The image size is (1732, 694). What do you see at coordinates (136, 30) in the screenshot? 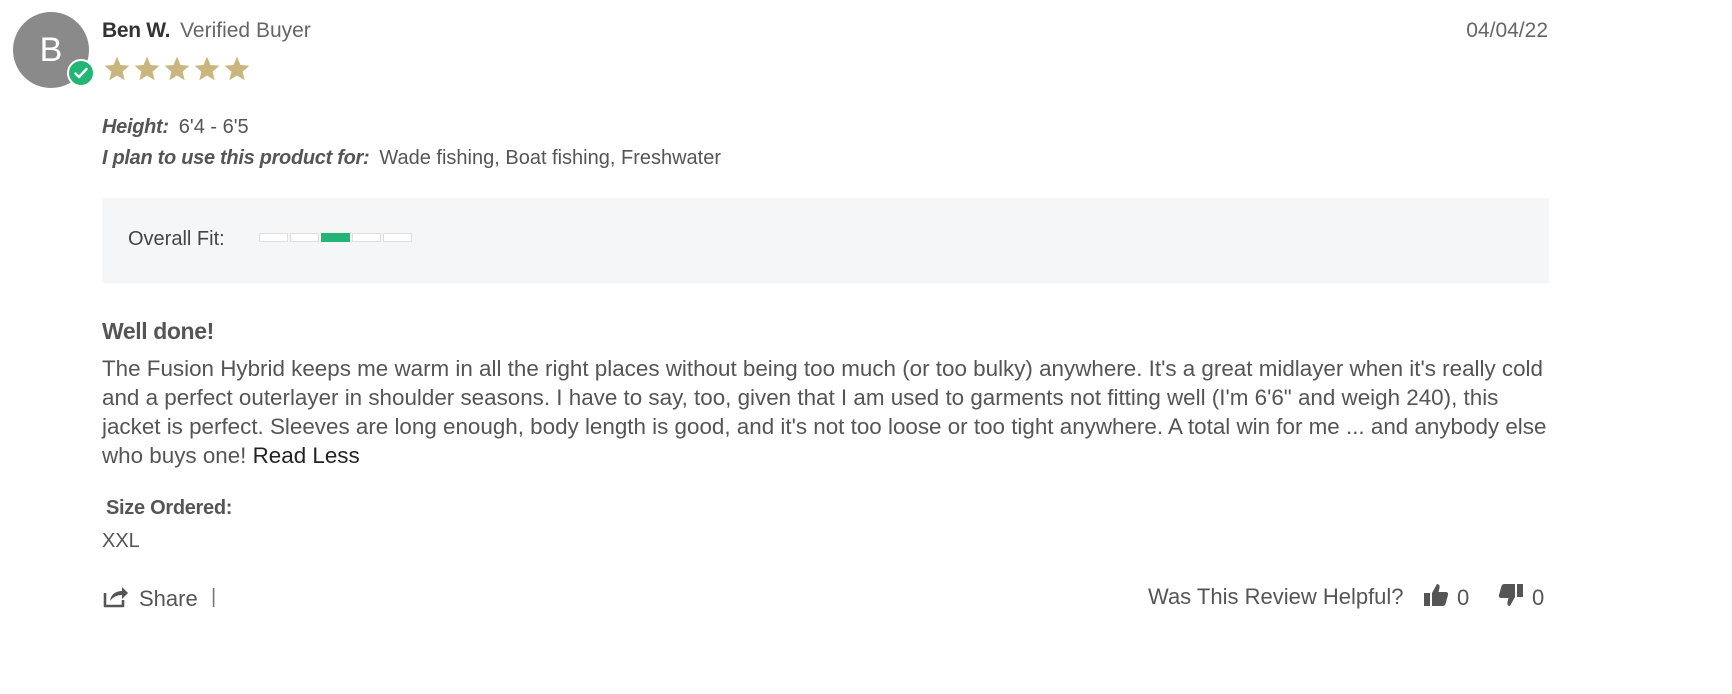
I see `author-name: Ben W.` at bounding box center [136, 30].